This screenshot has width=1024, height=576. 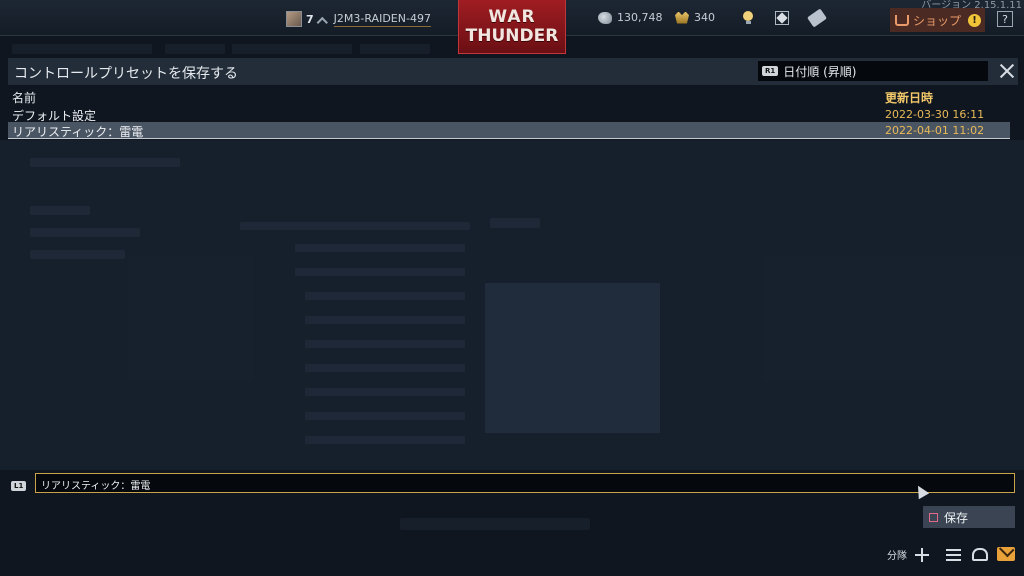 I want to click on squad-label: 分隊, so click(x=897, y=556).